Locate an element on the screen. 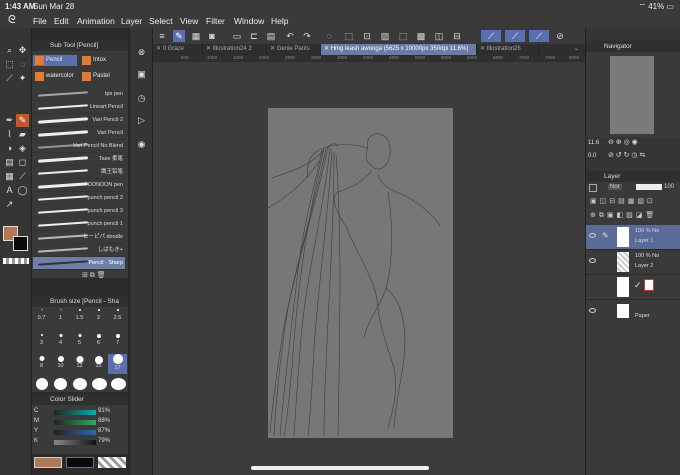 The image size is (680, 475). k-slider is located at coordinates (75, 442).